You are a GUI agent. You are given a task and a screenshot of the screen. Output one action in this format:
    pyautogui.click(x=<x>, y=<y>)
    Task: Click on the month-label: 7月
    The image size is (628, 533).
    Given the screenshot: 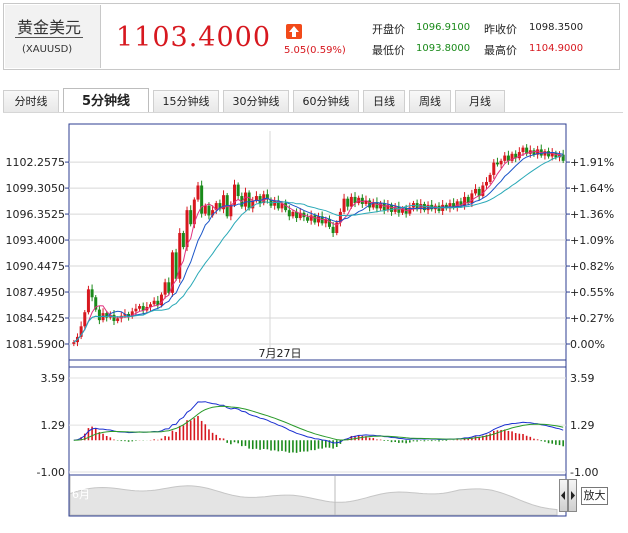 What is the action you would take?
    pyautogui.click(x=346, y=494)
    